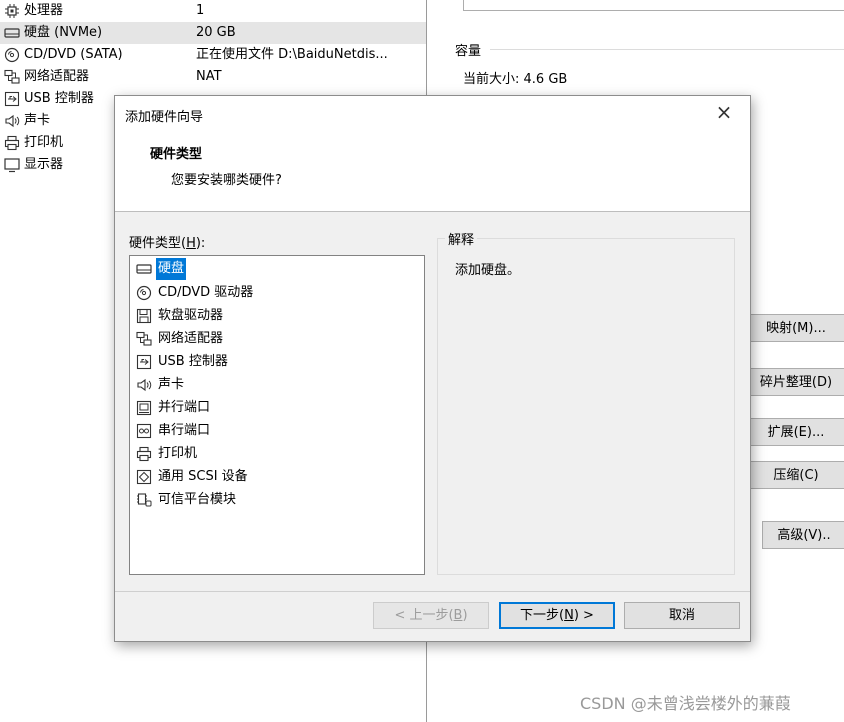 The height and width of the screenshot is (722, 844). What do you see at coordinates (432, 591) in the screenshot?
I see `footer-divider` at bounding box center [432, 591].